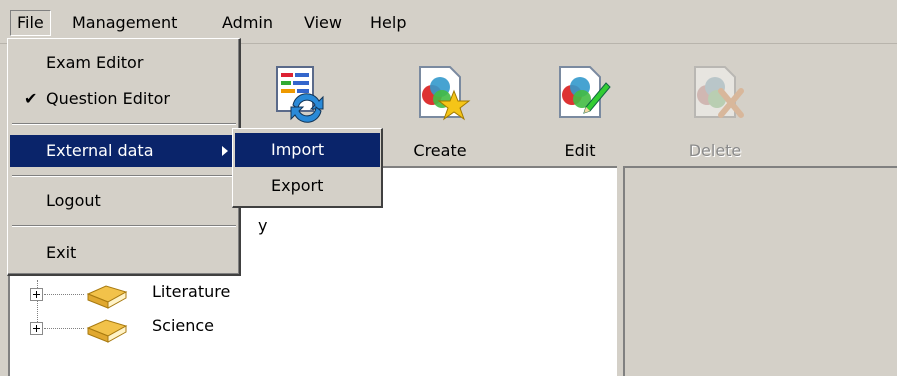  I want to click on tree-item-label: Literature, so click(191, 291).